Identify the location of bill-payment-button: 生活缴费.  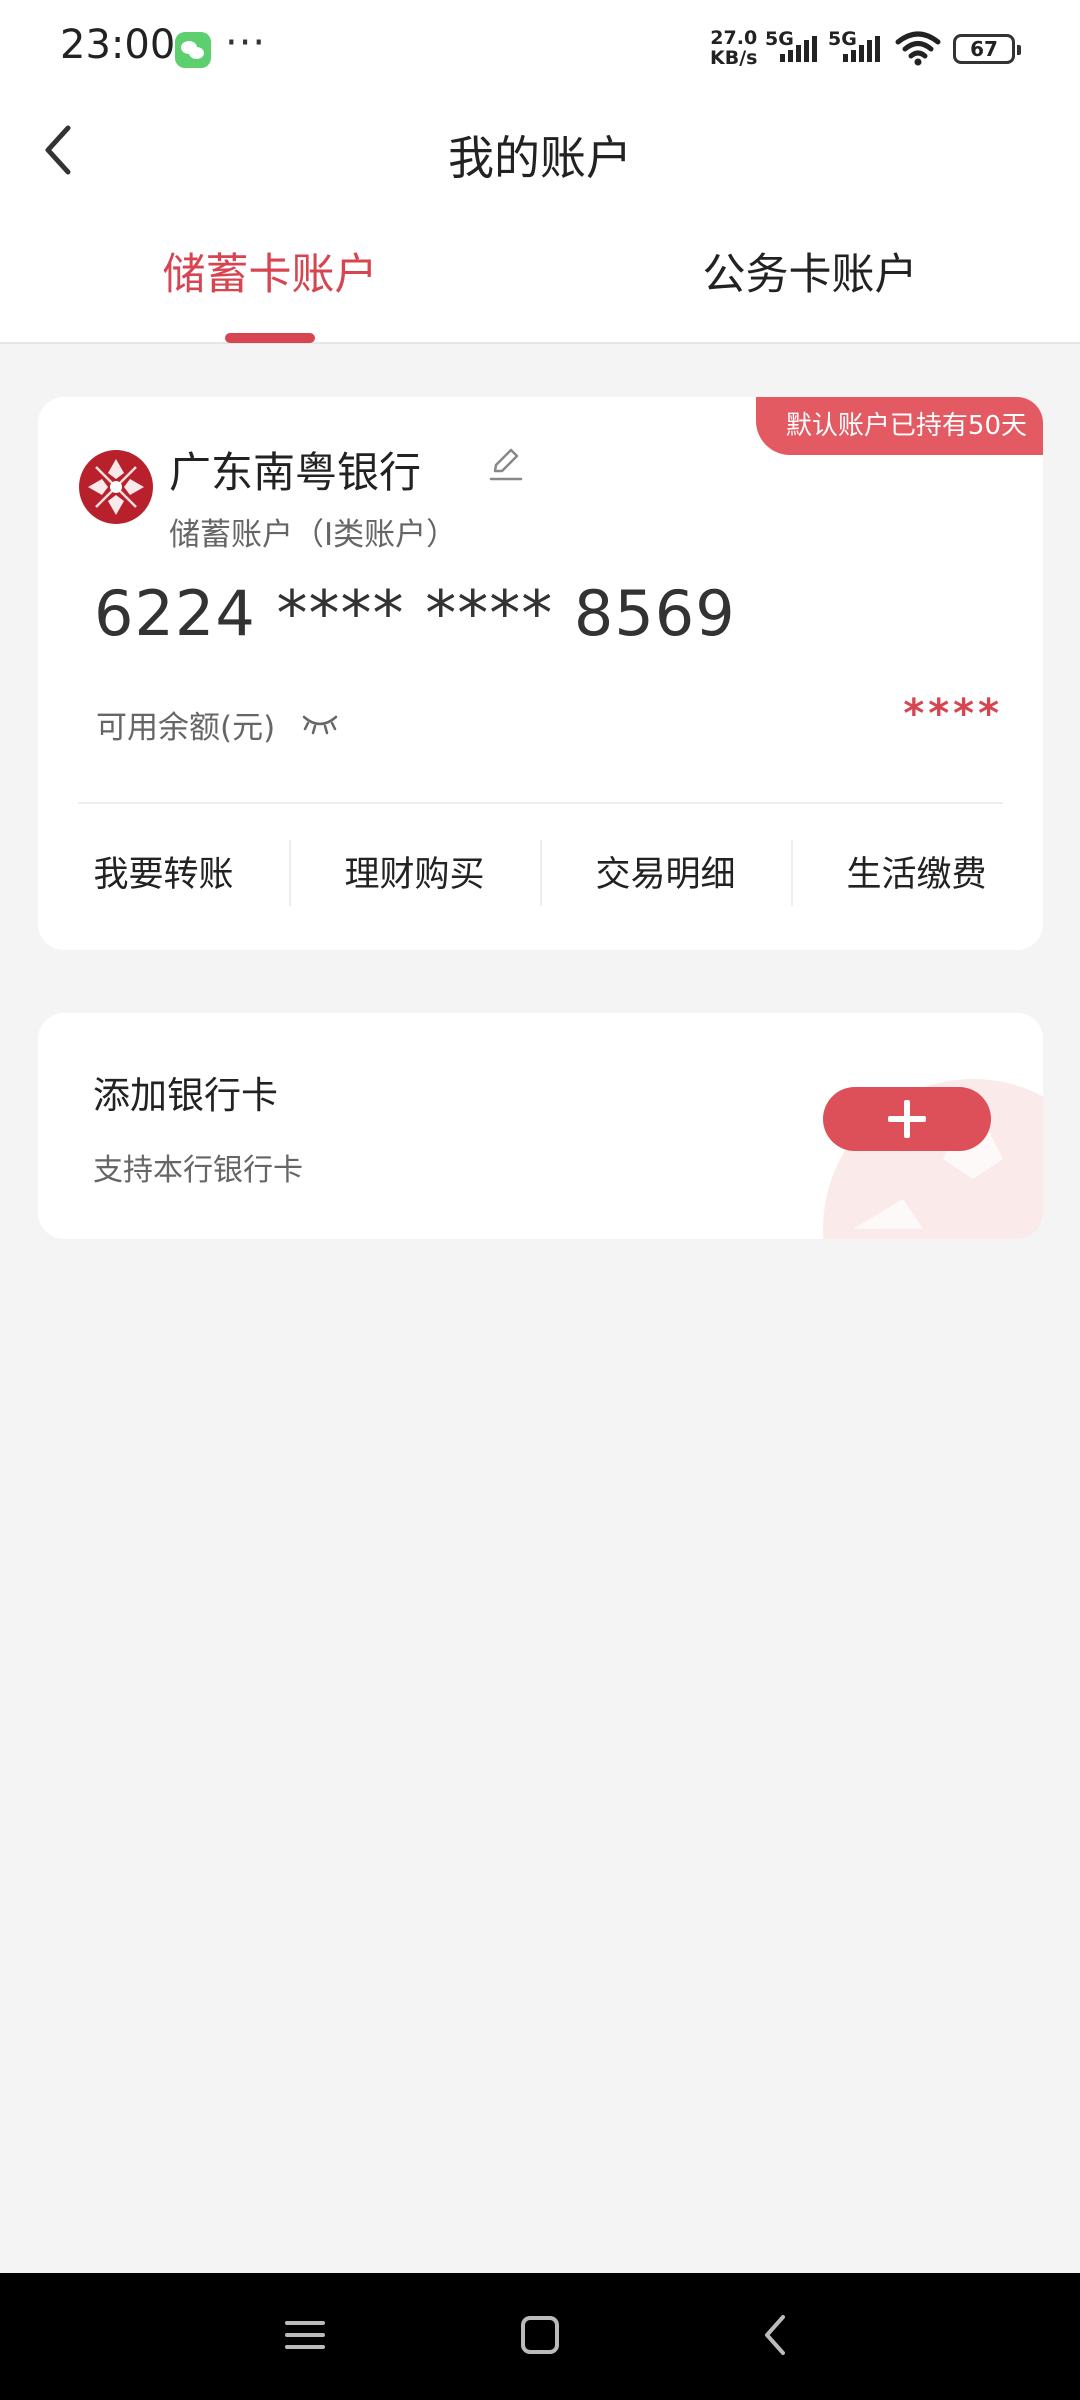
(916, 875).